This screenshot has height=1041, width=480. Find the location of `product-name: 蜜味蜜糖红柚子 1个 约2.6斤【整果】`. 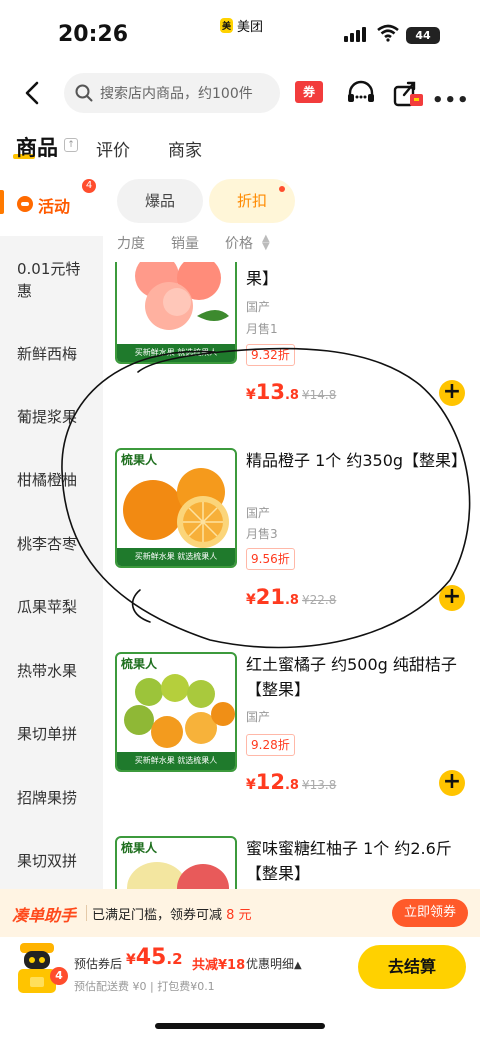

product-name: 蜜味蜜糖红柚子 1个 约2.6斤【整果】 is located at coordinates (349, 861).